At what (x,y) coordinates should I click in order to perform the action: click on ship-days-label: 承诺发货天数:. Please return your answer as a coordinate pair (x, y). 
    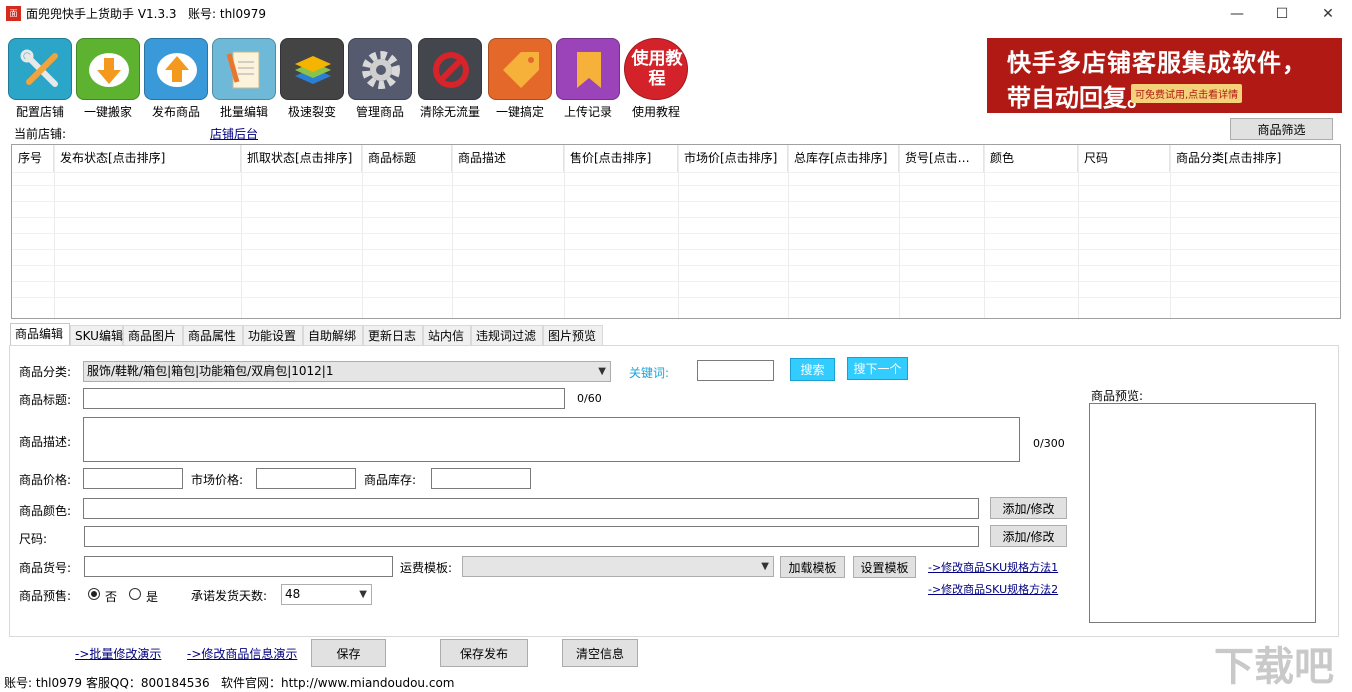
    Looking at the image, I should click on (229, 596).